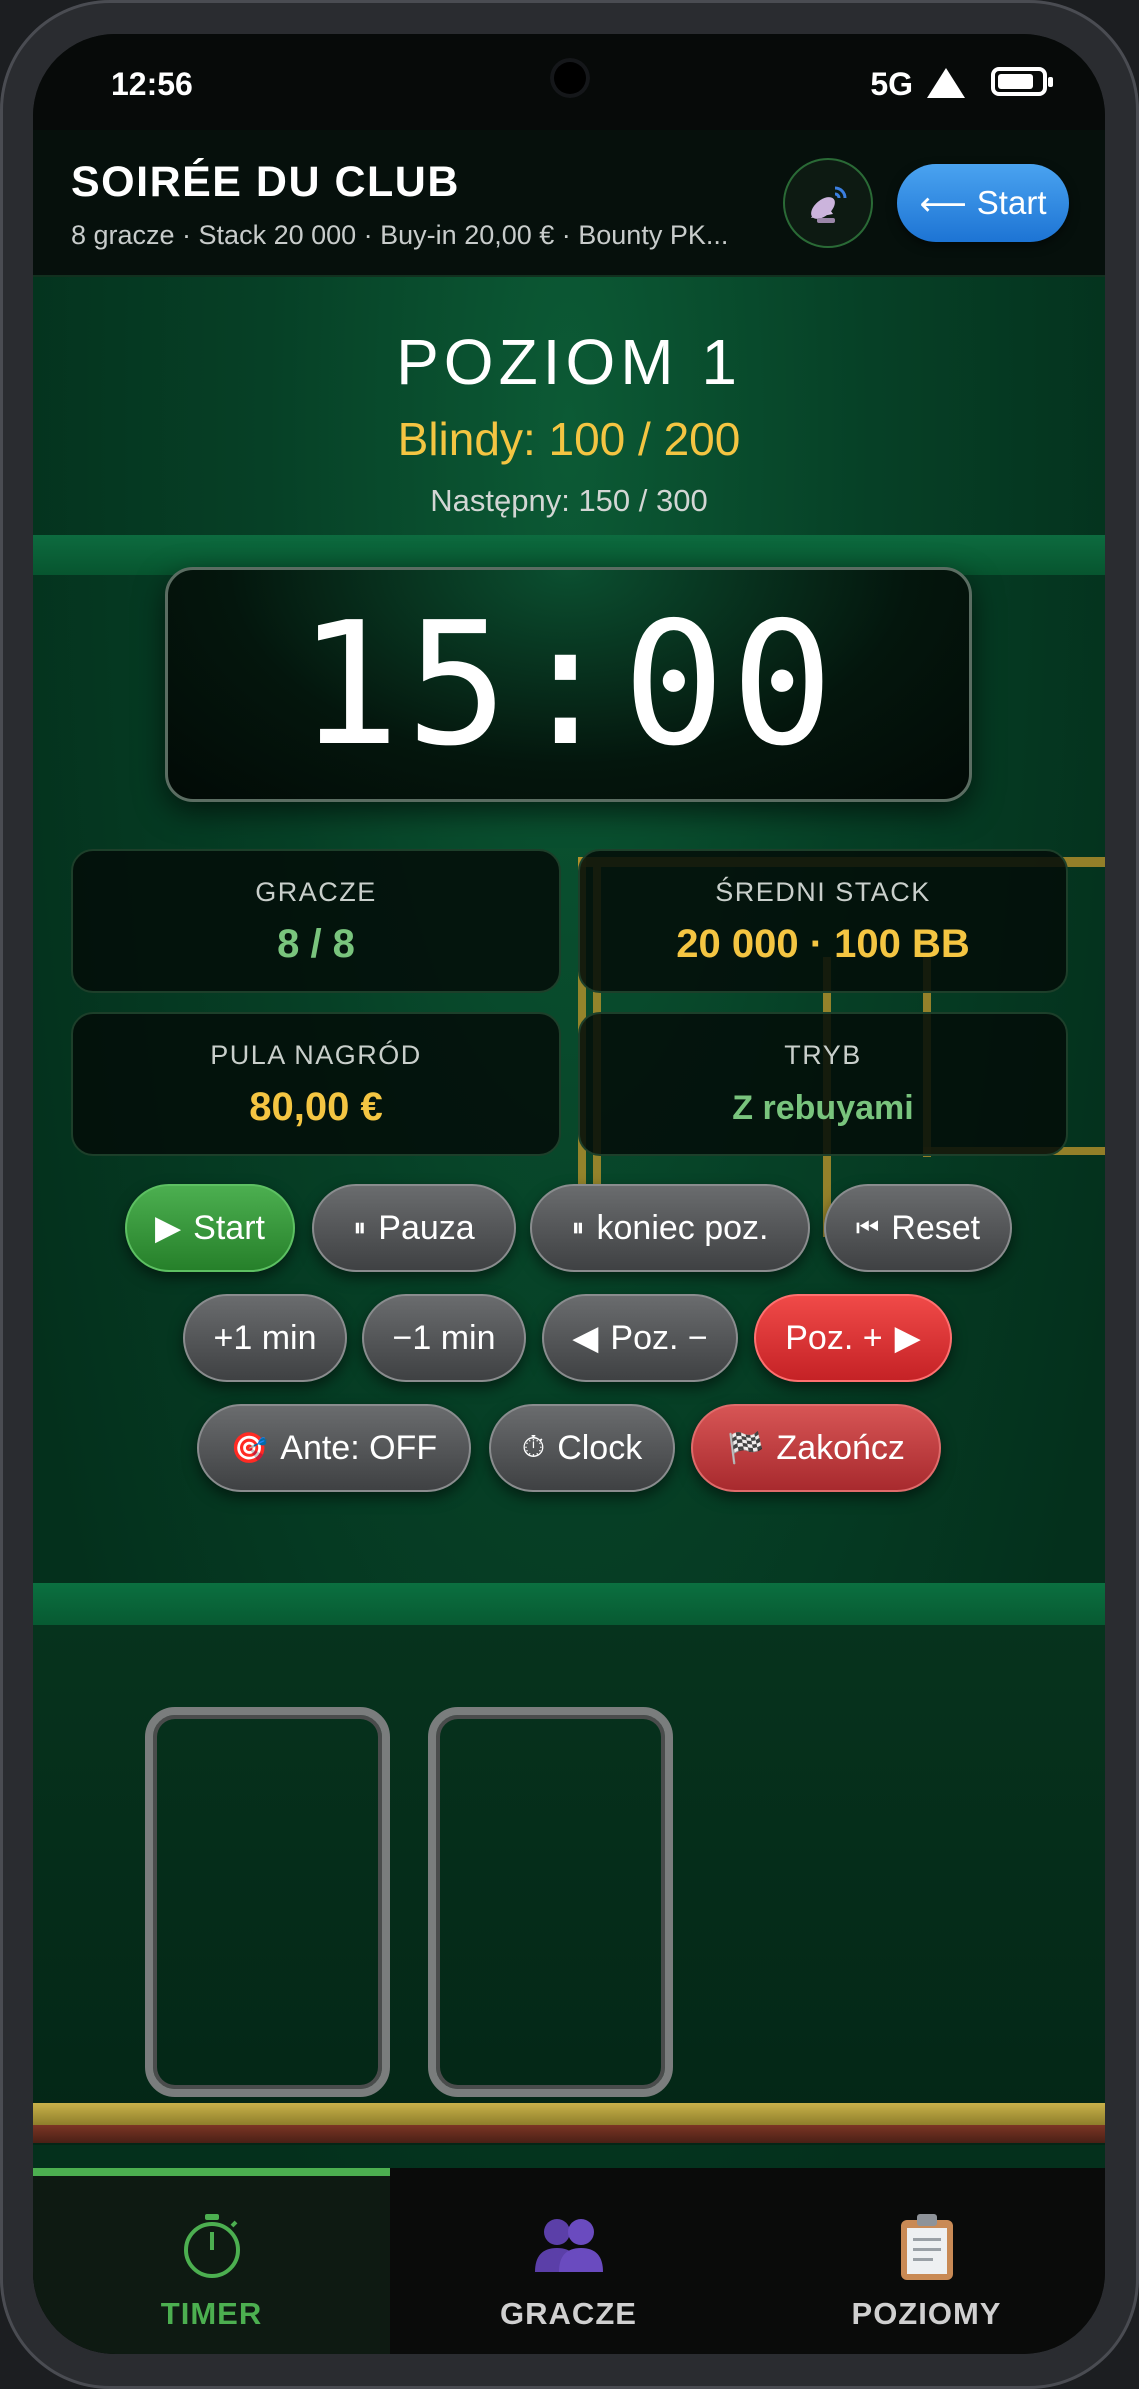 The height and width of the screenshot is (2389, 1139). I want to click on start-button: ▶ Start, so click(210, 1228).